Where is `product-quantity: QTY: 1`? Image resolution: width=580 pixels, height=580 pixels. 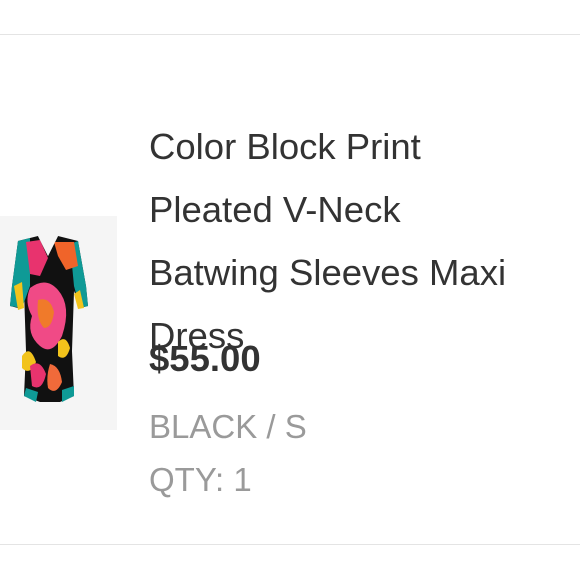
product-quantity: QTY: 1 is located at coordinates (200, 479).